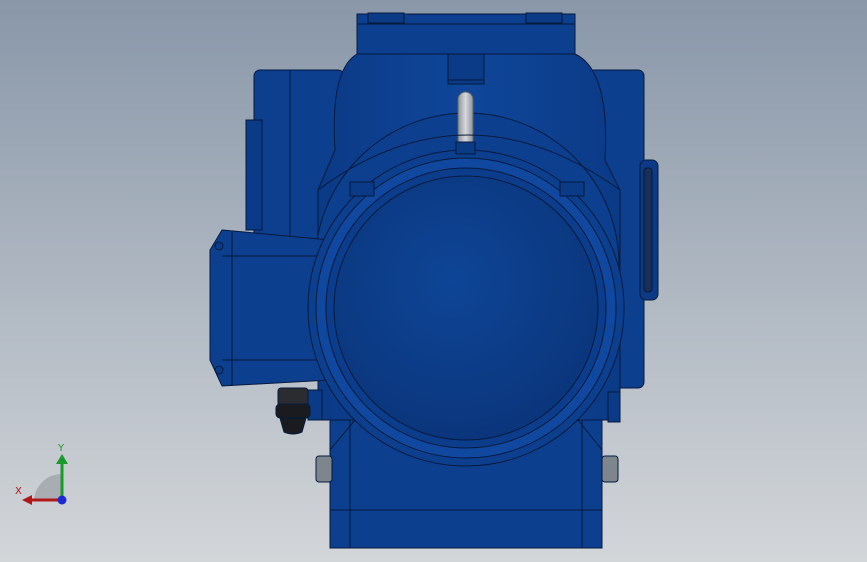  Describe the element at coordinates (610, 469) in the screenshot. I see `lower-right-stub` at that location.